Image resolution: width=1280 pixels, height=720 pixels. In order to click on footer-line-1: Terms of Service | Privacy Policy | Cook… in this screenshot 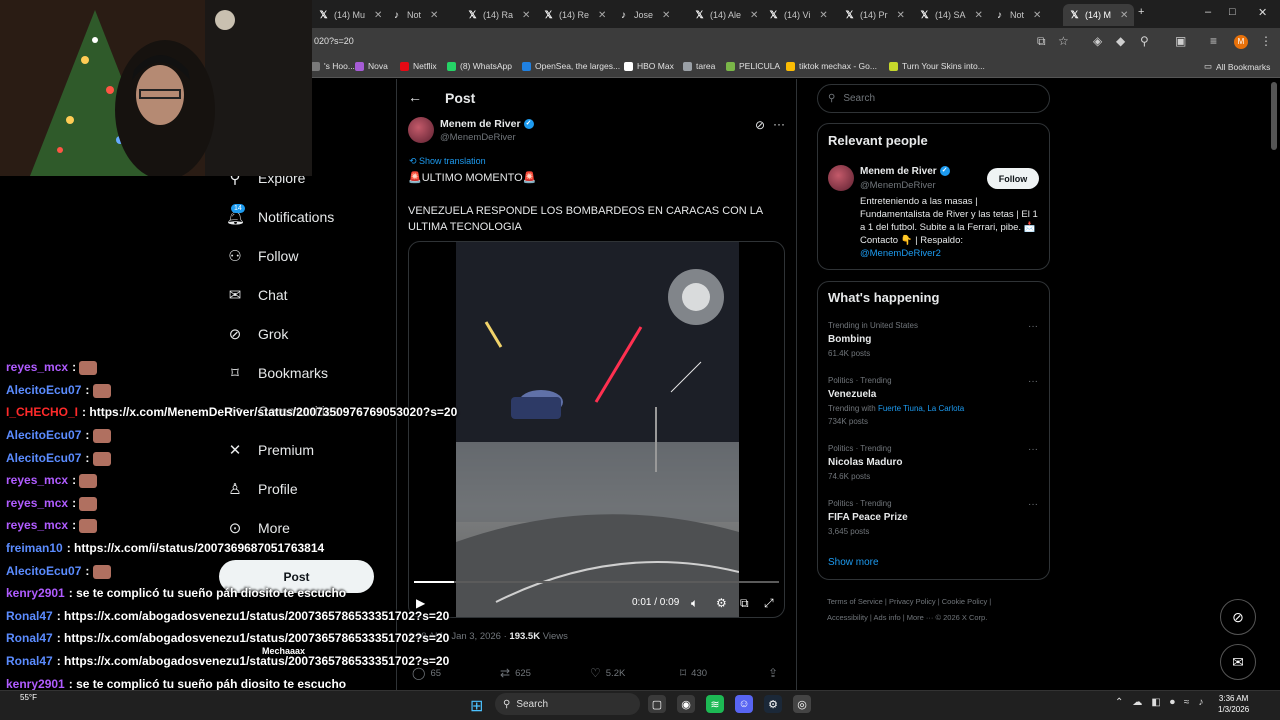, I will do `click(939, 602)`.